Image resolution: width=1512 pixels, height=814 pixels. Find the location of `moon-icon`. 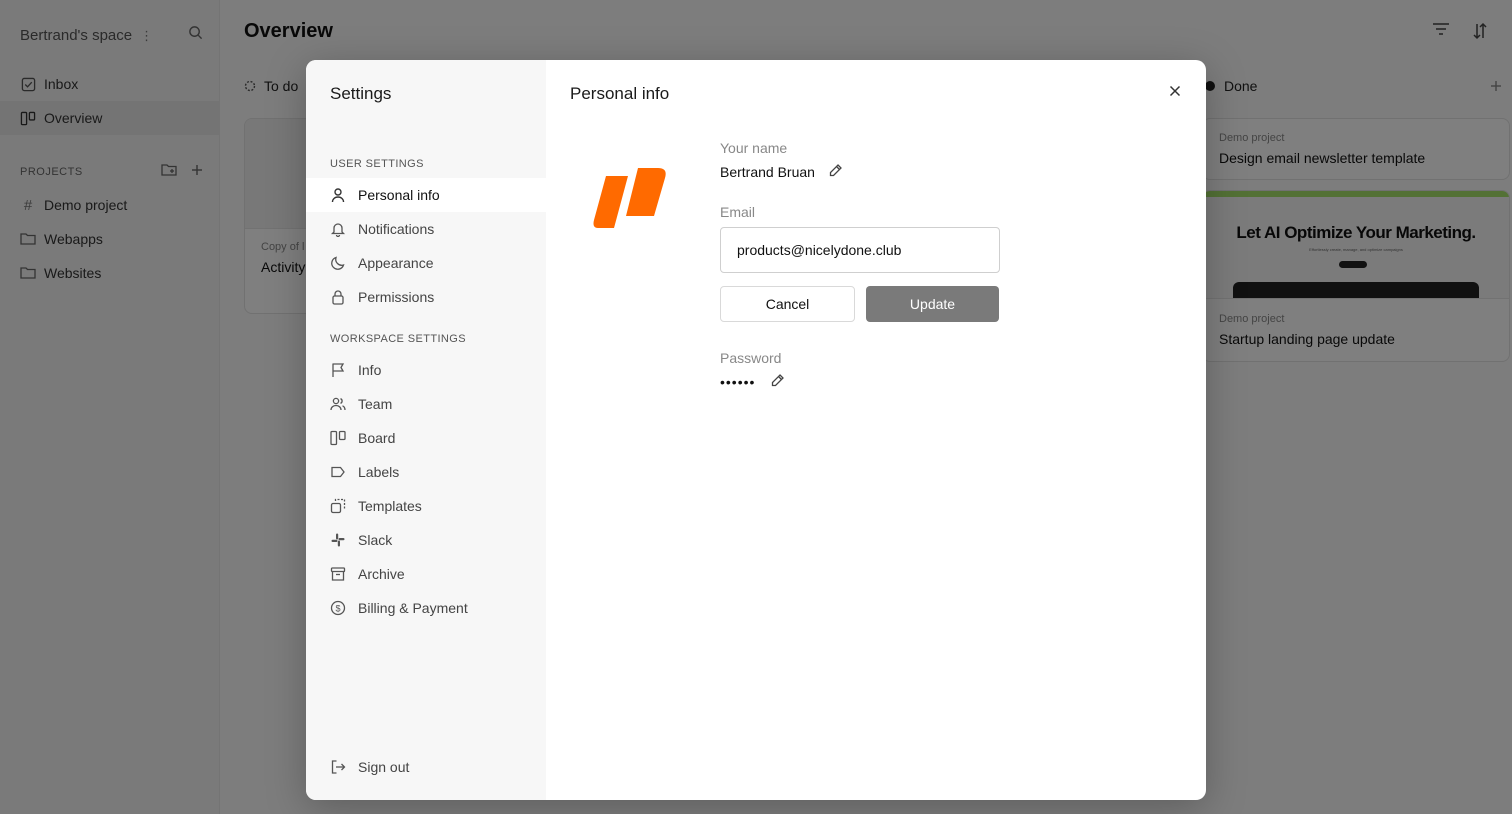

moon-icon is located at coordinates (338, 263).